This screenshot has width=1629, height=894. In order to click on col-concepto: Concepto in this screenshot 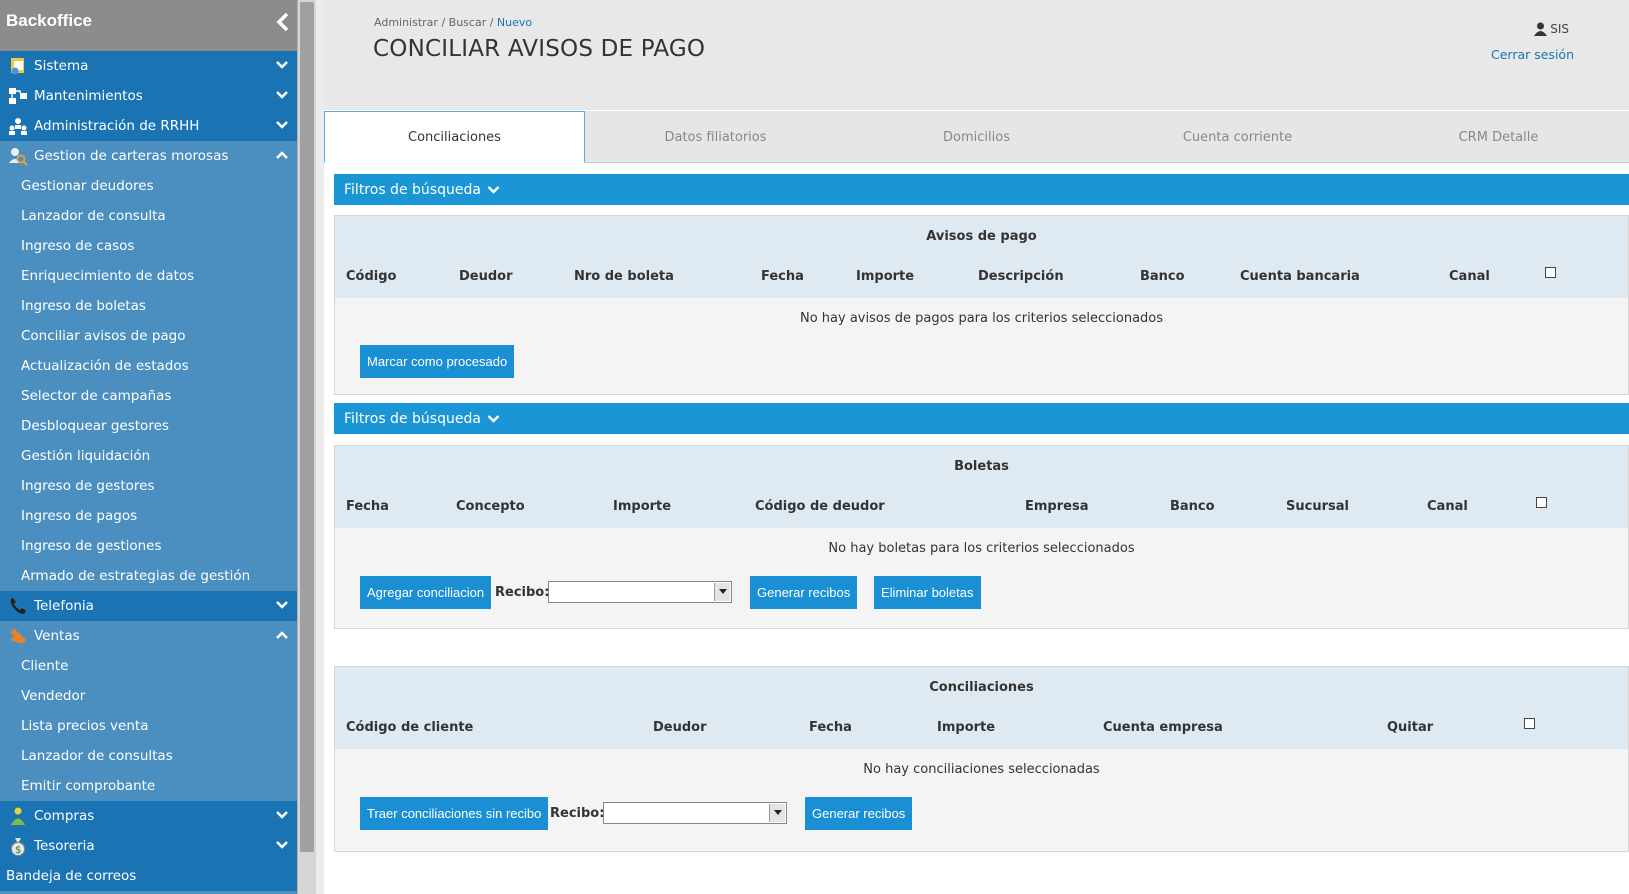, I will do `click(490, 506)`.